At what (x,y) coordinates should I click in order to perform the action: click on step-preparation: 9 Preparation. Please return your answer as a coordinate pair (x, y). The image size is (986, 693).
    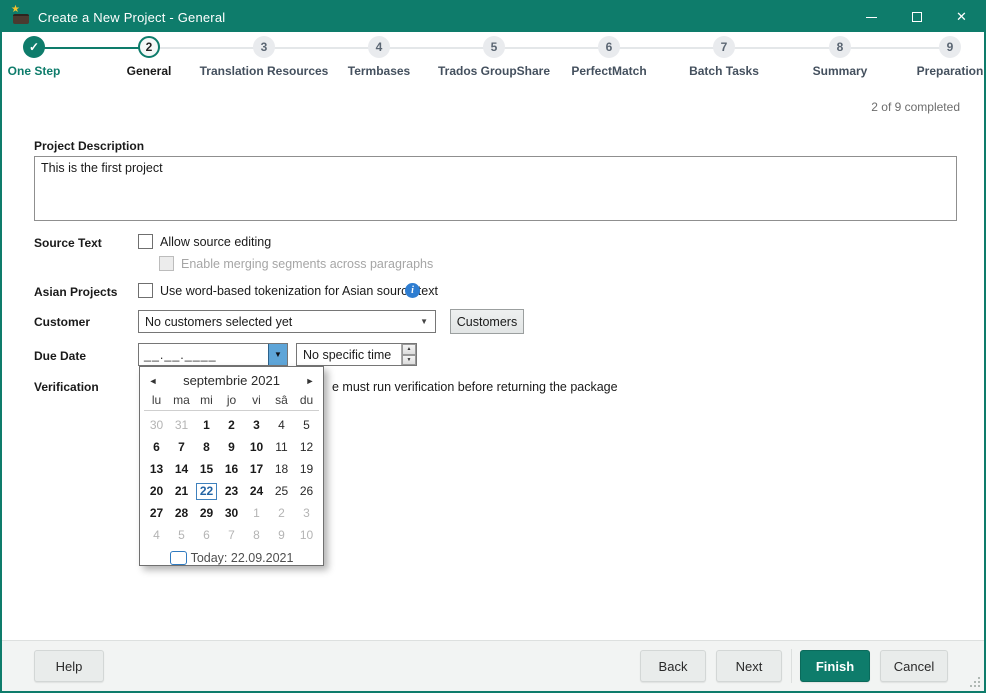
    Looking at the image, I should click on (929, 55).